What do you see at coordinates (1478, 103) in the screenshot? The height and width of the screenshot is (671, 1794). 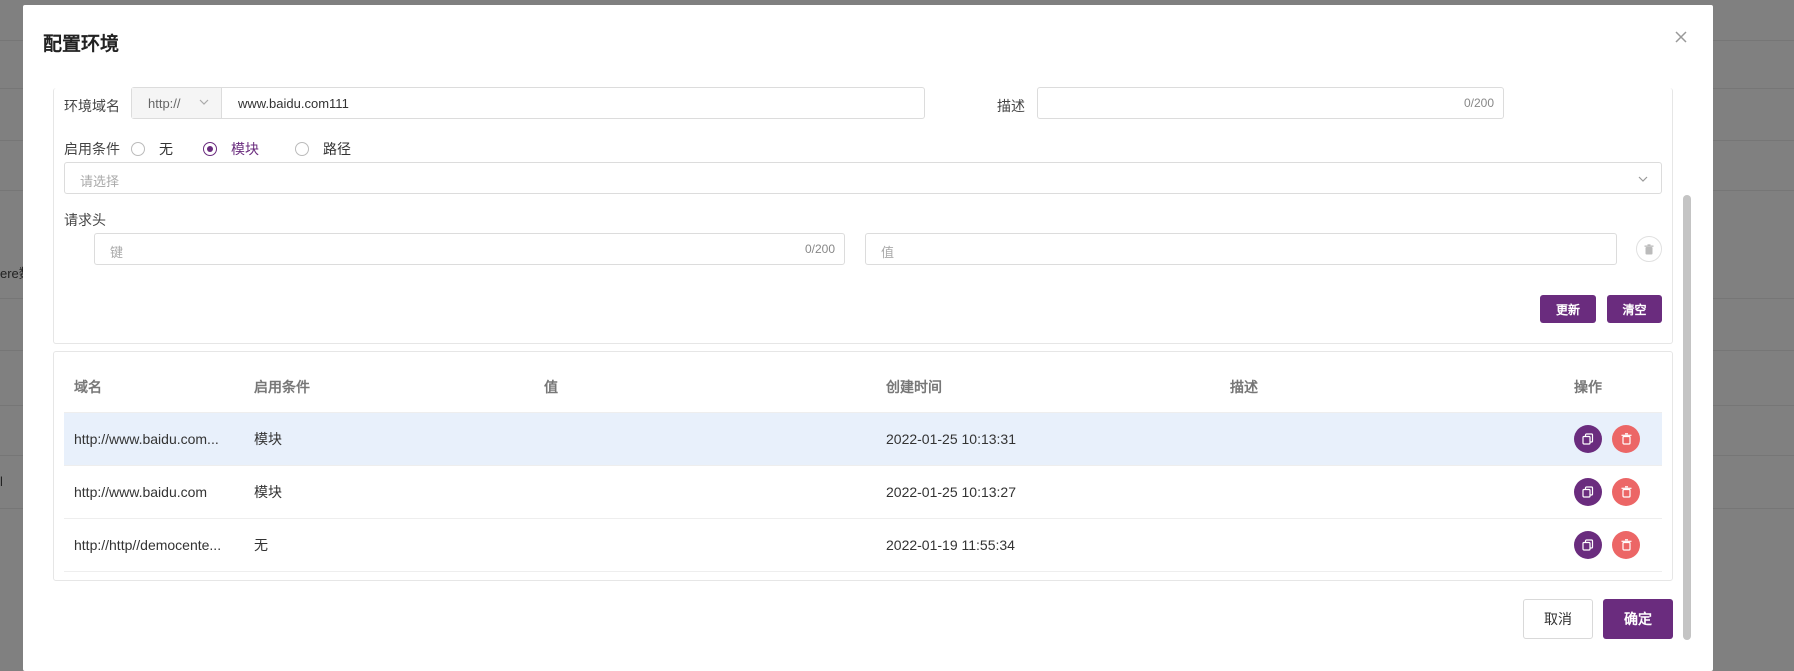 I see `description-counter: 0/200` at bounding box center [1478, 103].